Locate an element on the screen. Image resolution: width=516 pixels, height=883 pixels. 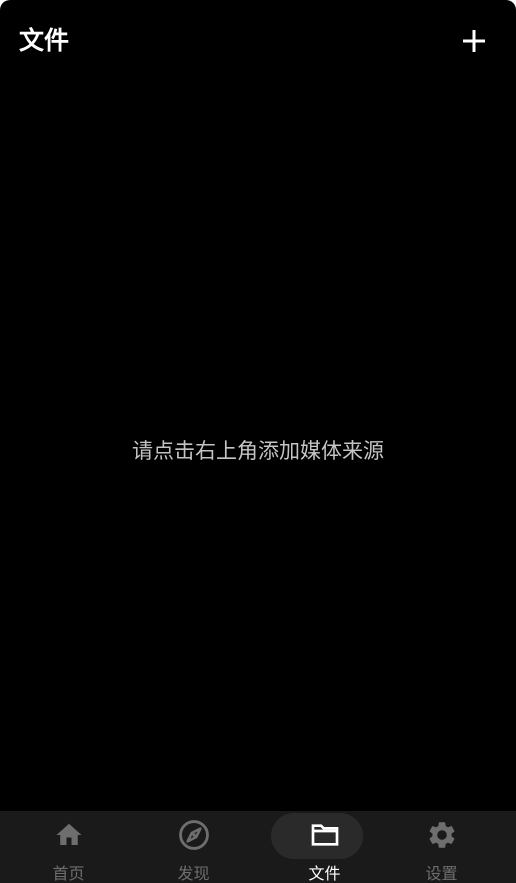
compass-icon is located at coordinates (193, 835).